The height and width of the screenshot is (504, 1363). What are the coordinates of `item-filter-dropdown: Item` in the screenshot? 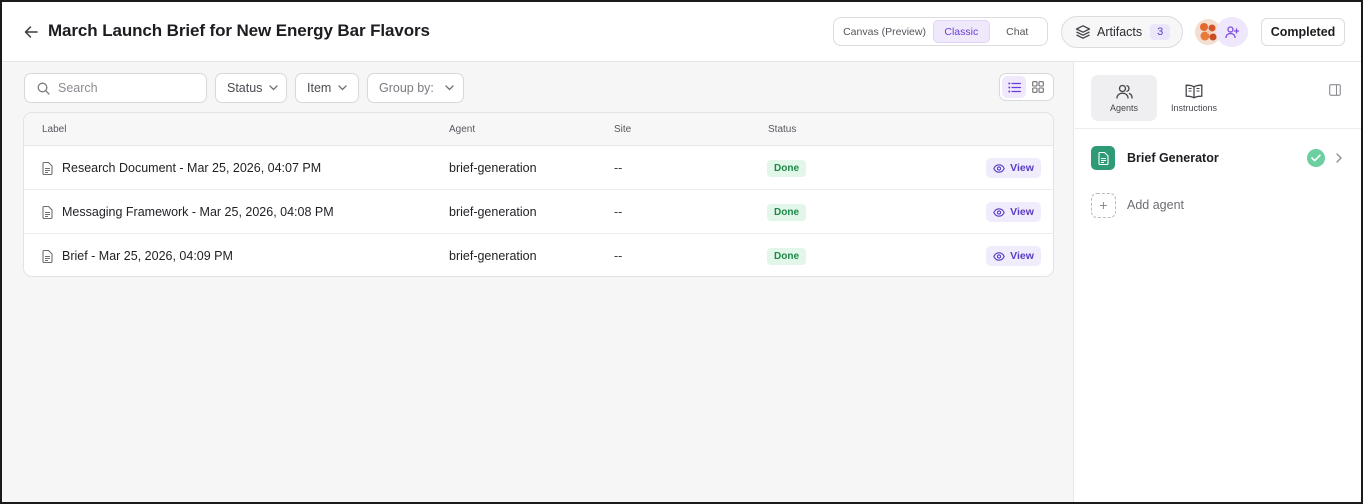 It's located at (327, 88).